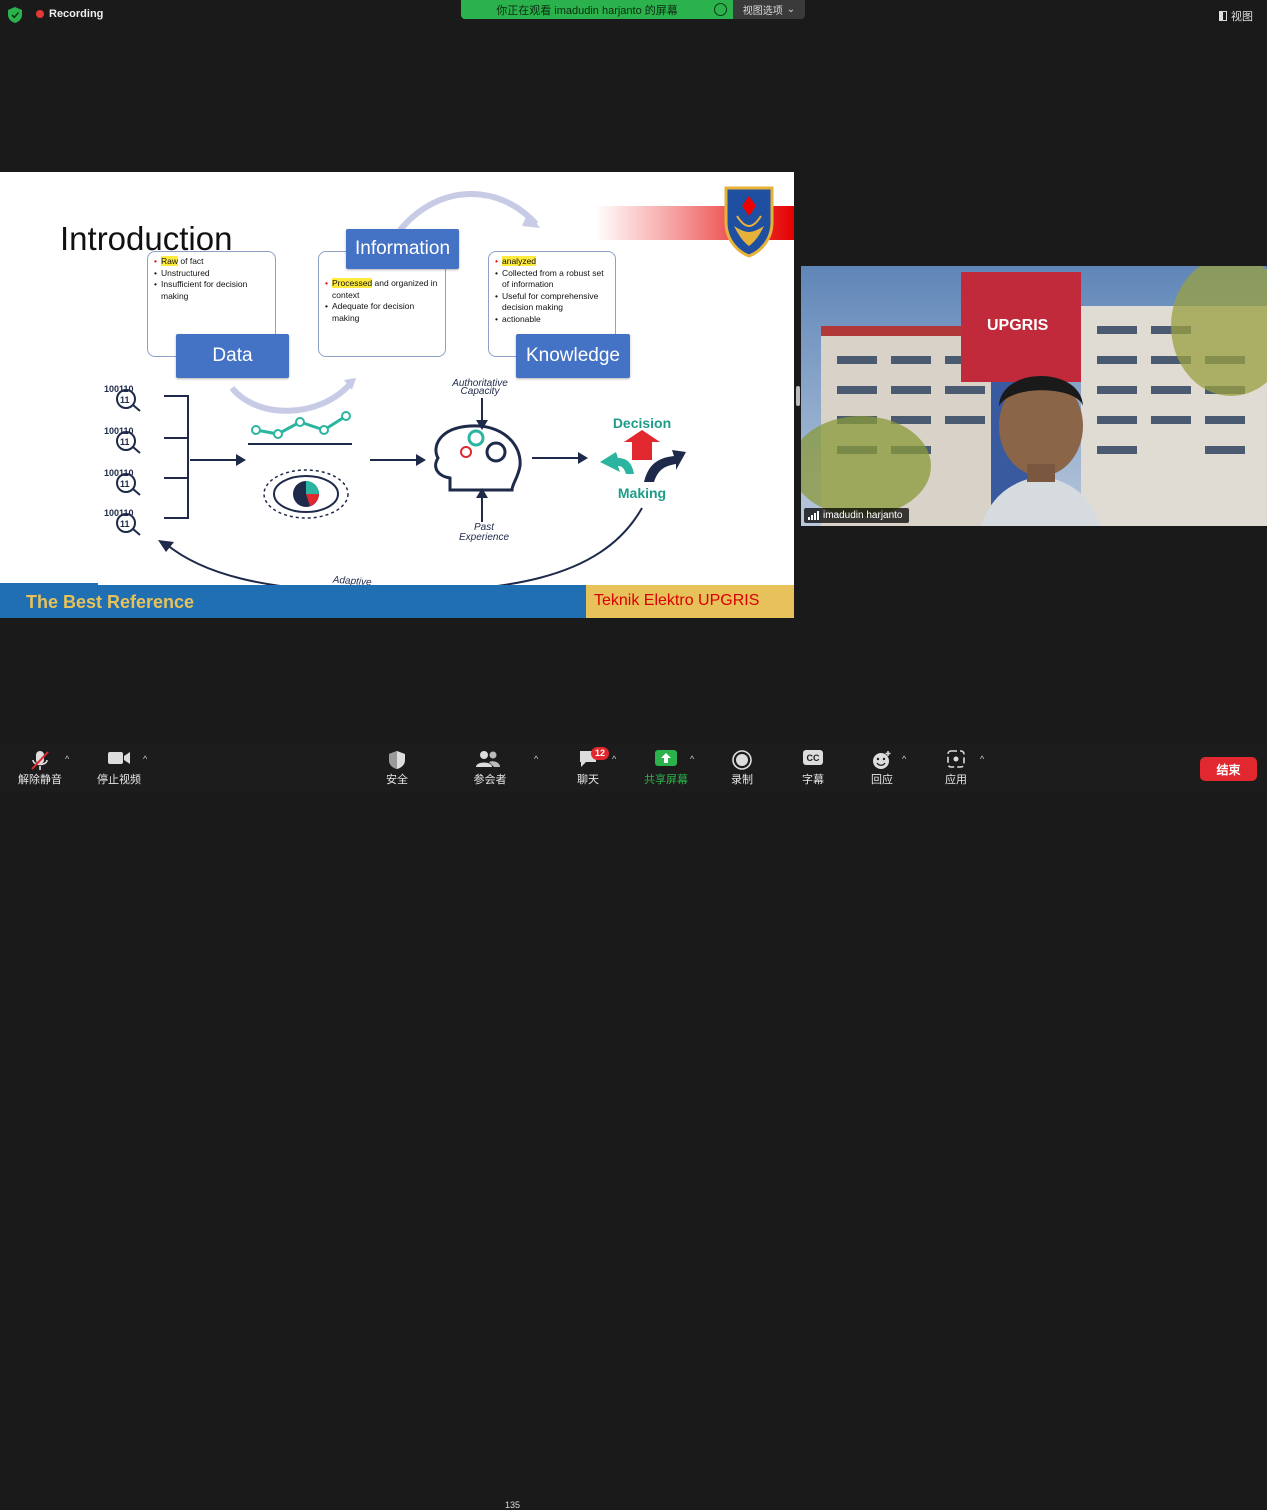 The width and height of the screenshot is (1267, 1510). Describe the element at coordinates (232, 356) in the screenshot. I see `data-label: Data` at that location.